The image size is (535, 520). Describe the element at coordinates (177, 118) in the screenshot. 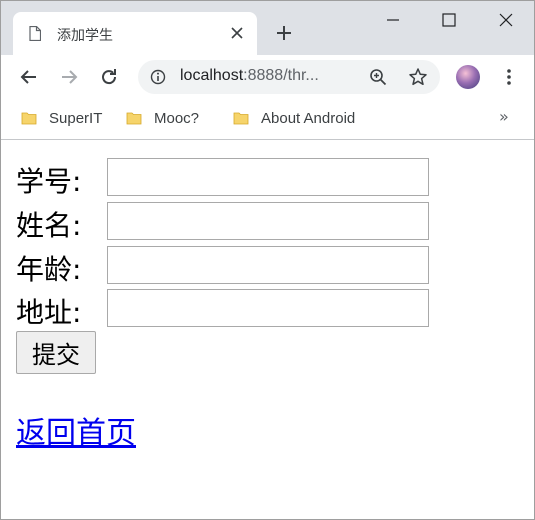

I see `bookmark-label: Mooc?` at that location.